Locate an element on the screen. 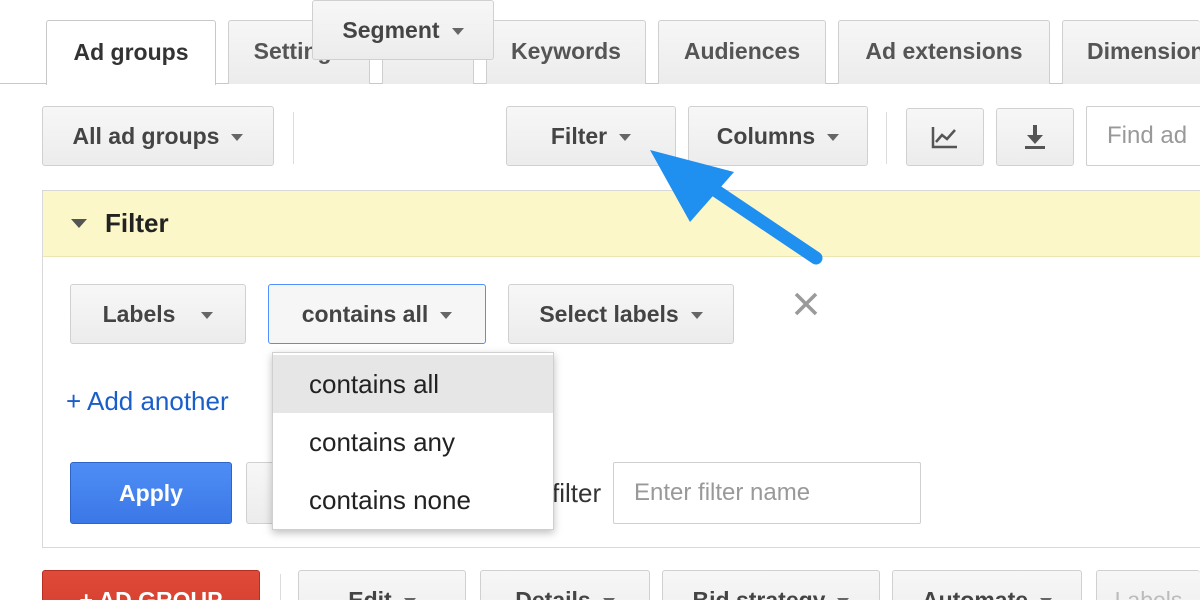 The height and width of the screenshot is (600, 1200). close-icon is located at coordinates (806, 304).